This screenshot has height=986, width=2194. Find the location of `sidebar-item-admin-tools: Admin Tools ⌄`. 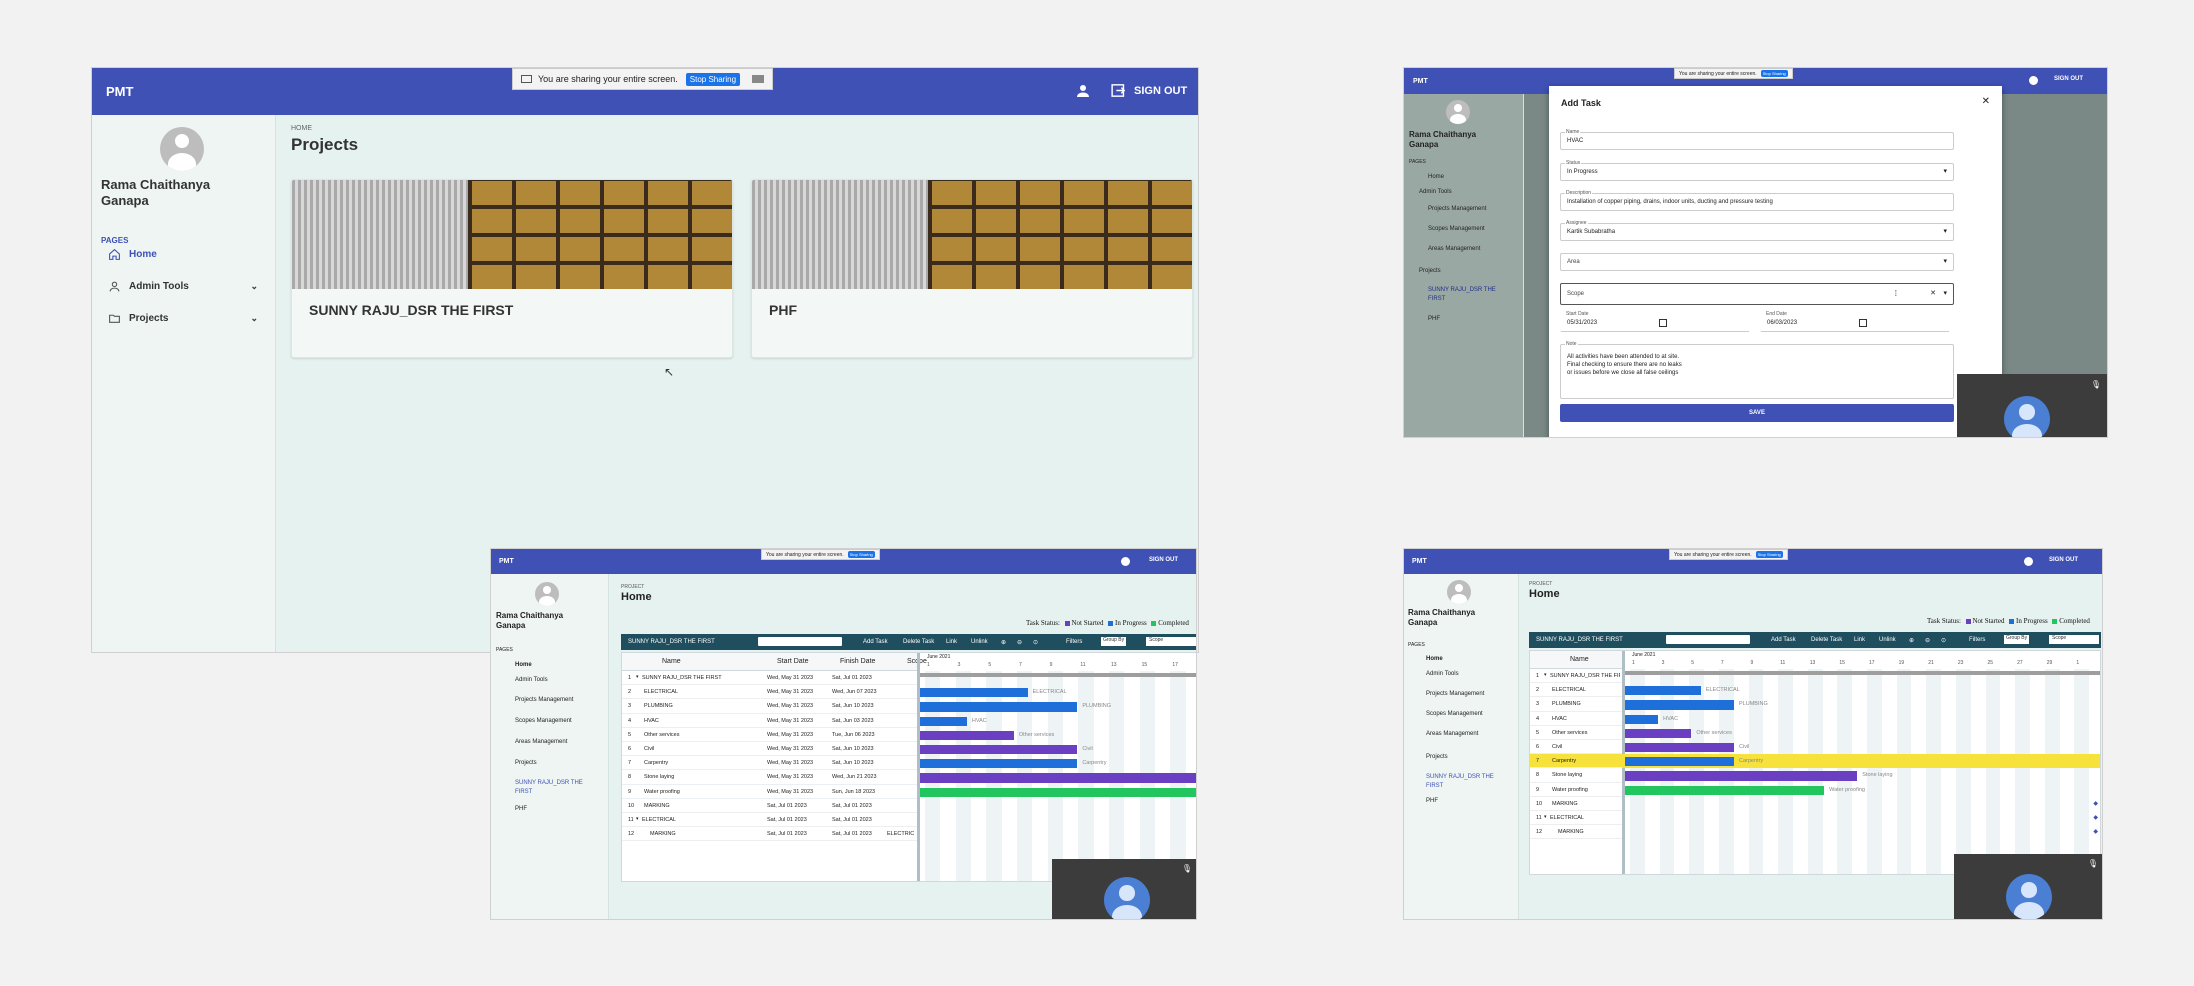

sidebar-item-admin-tools: Admin Tools ⌄ is located at coordinates (183, 286).